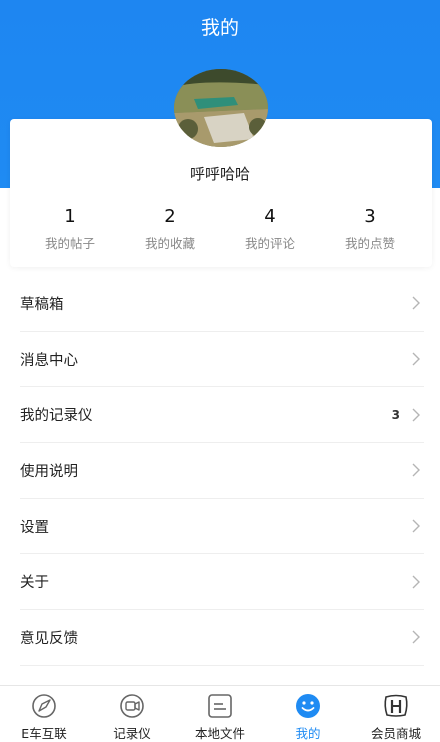 The width and height of the screenshot is (440, 742). What do you see at coordinates (132, 733) in the screenshot?
I see `tab-label: 记录仪` at bounding box center [132, 733].